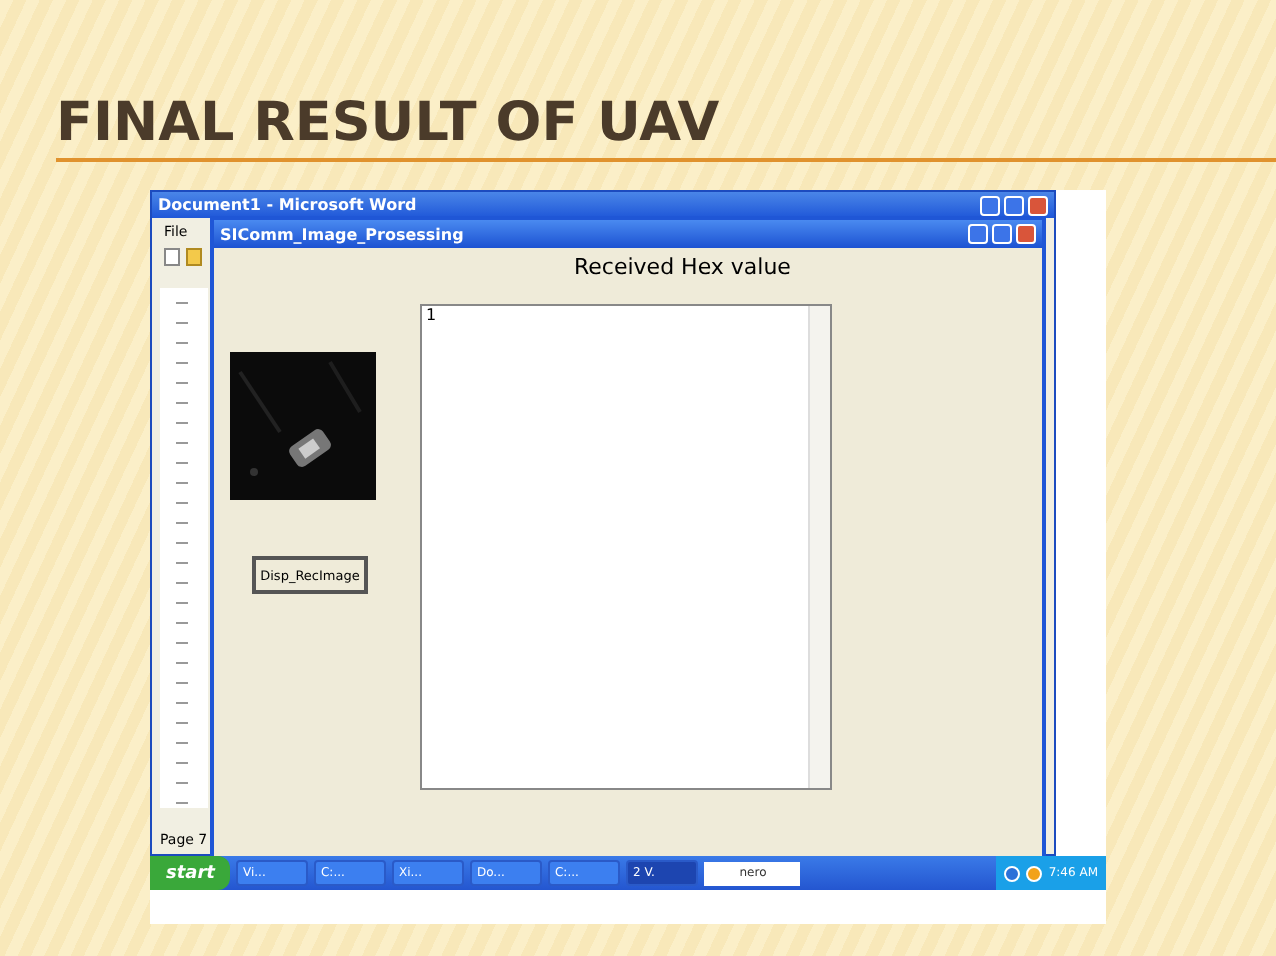  Describe the element at coordinates (431, 315) in the screenshot. I see `text-value: 1` at that location.